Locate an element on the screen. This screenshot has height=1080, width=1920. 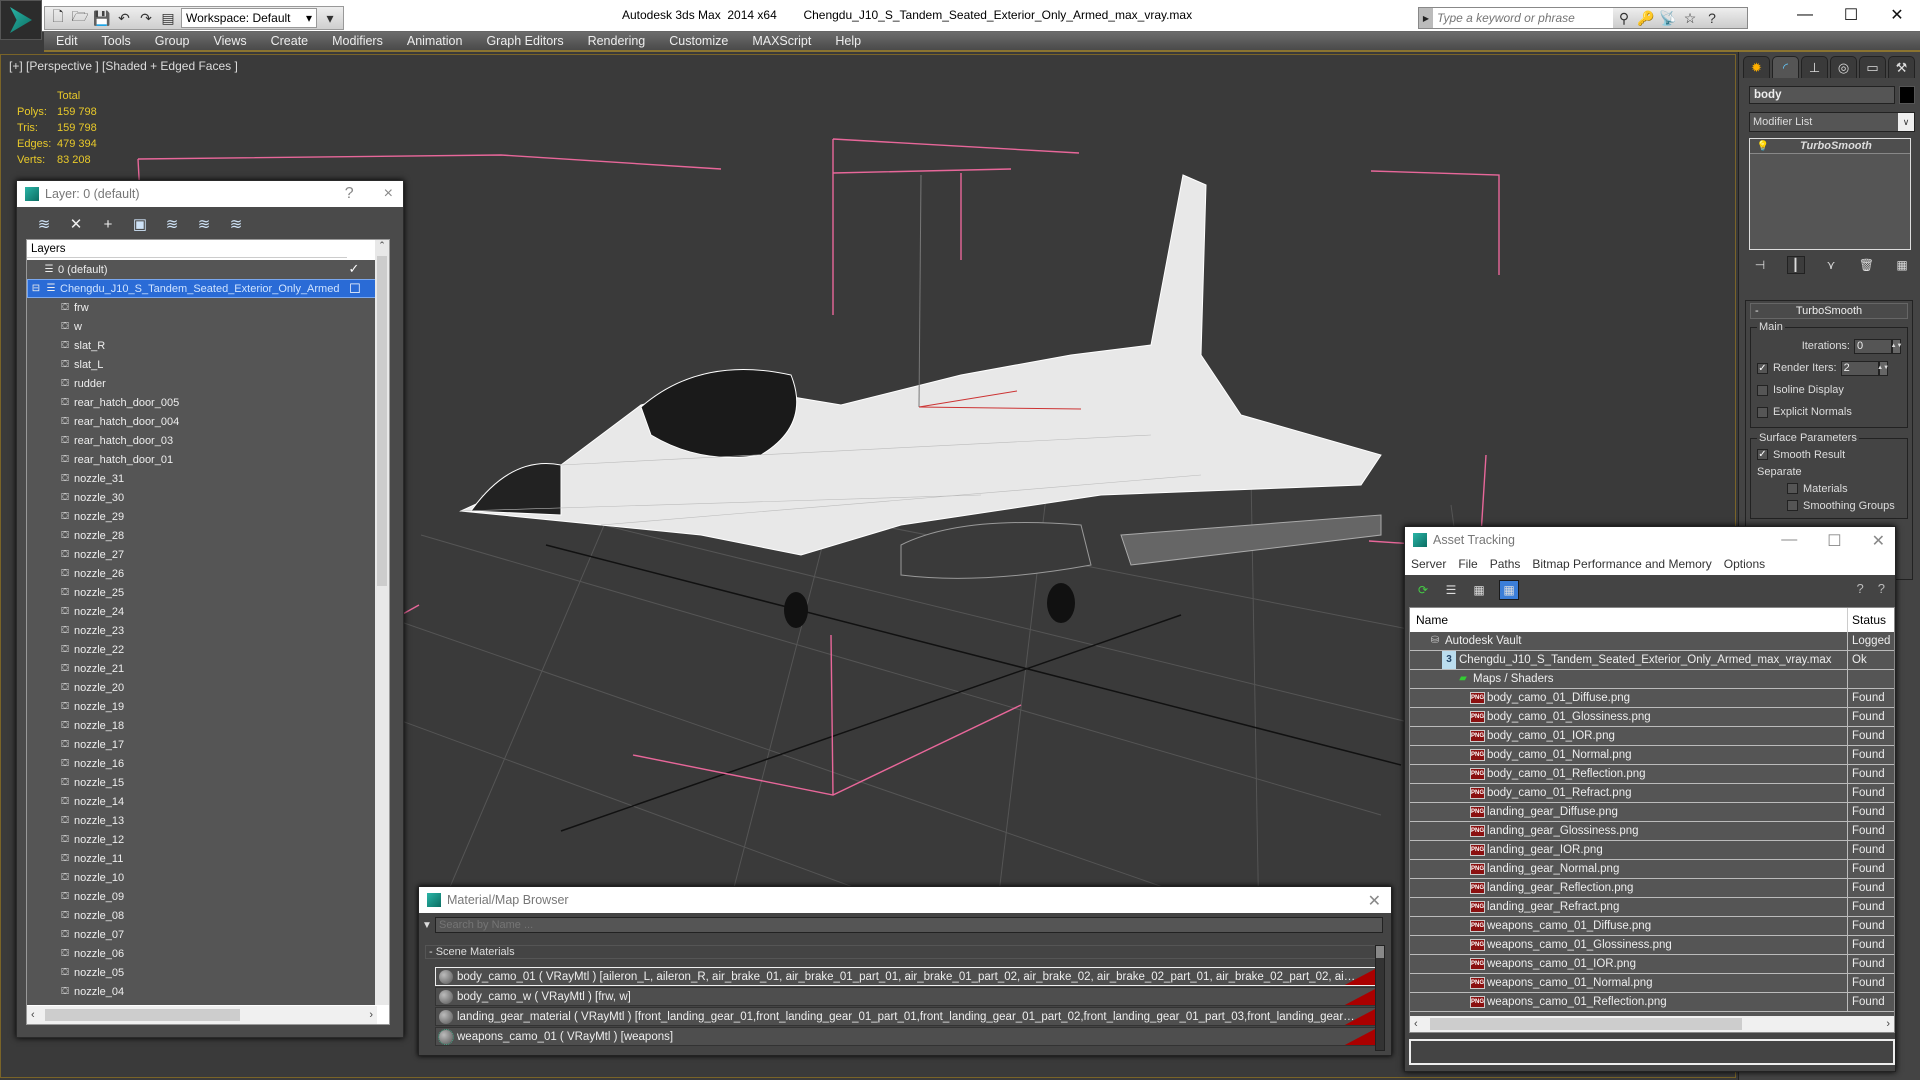
asset-row: PNG weapons_camo_01_Diffuse.png Found is located at coordinates (1652, 926).